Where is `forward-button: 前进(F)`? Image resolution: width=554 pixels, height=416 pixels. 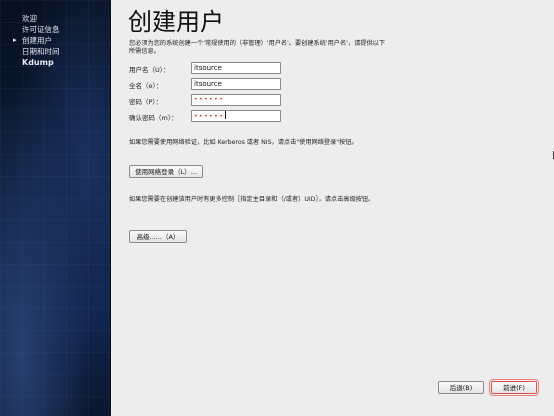
forward-button: 前进(F) is located at coordinates (514, 387).